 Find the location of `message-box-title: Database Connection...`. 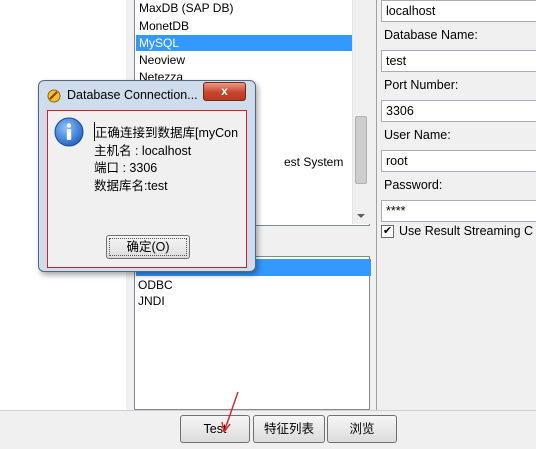

message-box-title: Database Connection... is located at coordinates (132, 95).